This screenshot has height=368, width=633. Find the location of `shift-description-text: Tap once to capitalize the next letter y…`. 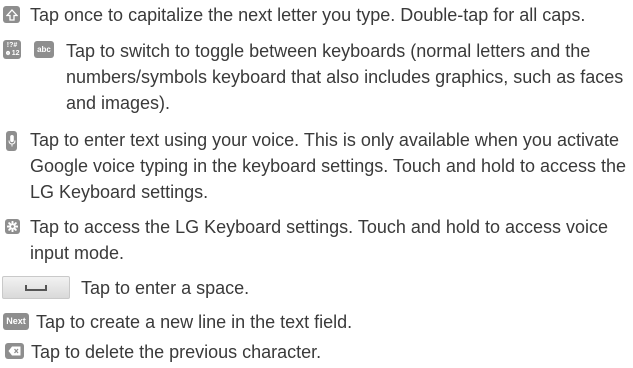

shift-description-text: Tap once to capitalize the next letter y… is located at coordinates (308, 15).